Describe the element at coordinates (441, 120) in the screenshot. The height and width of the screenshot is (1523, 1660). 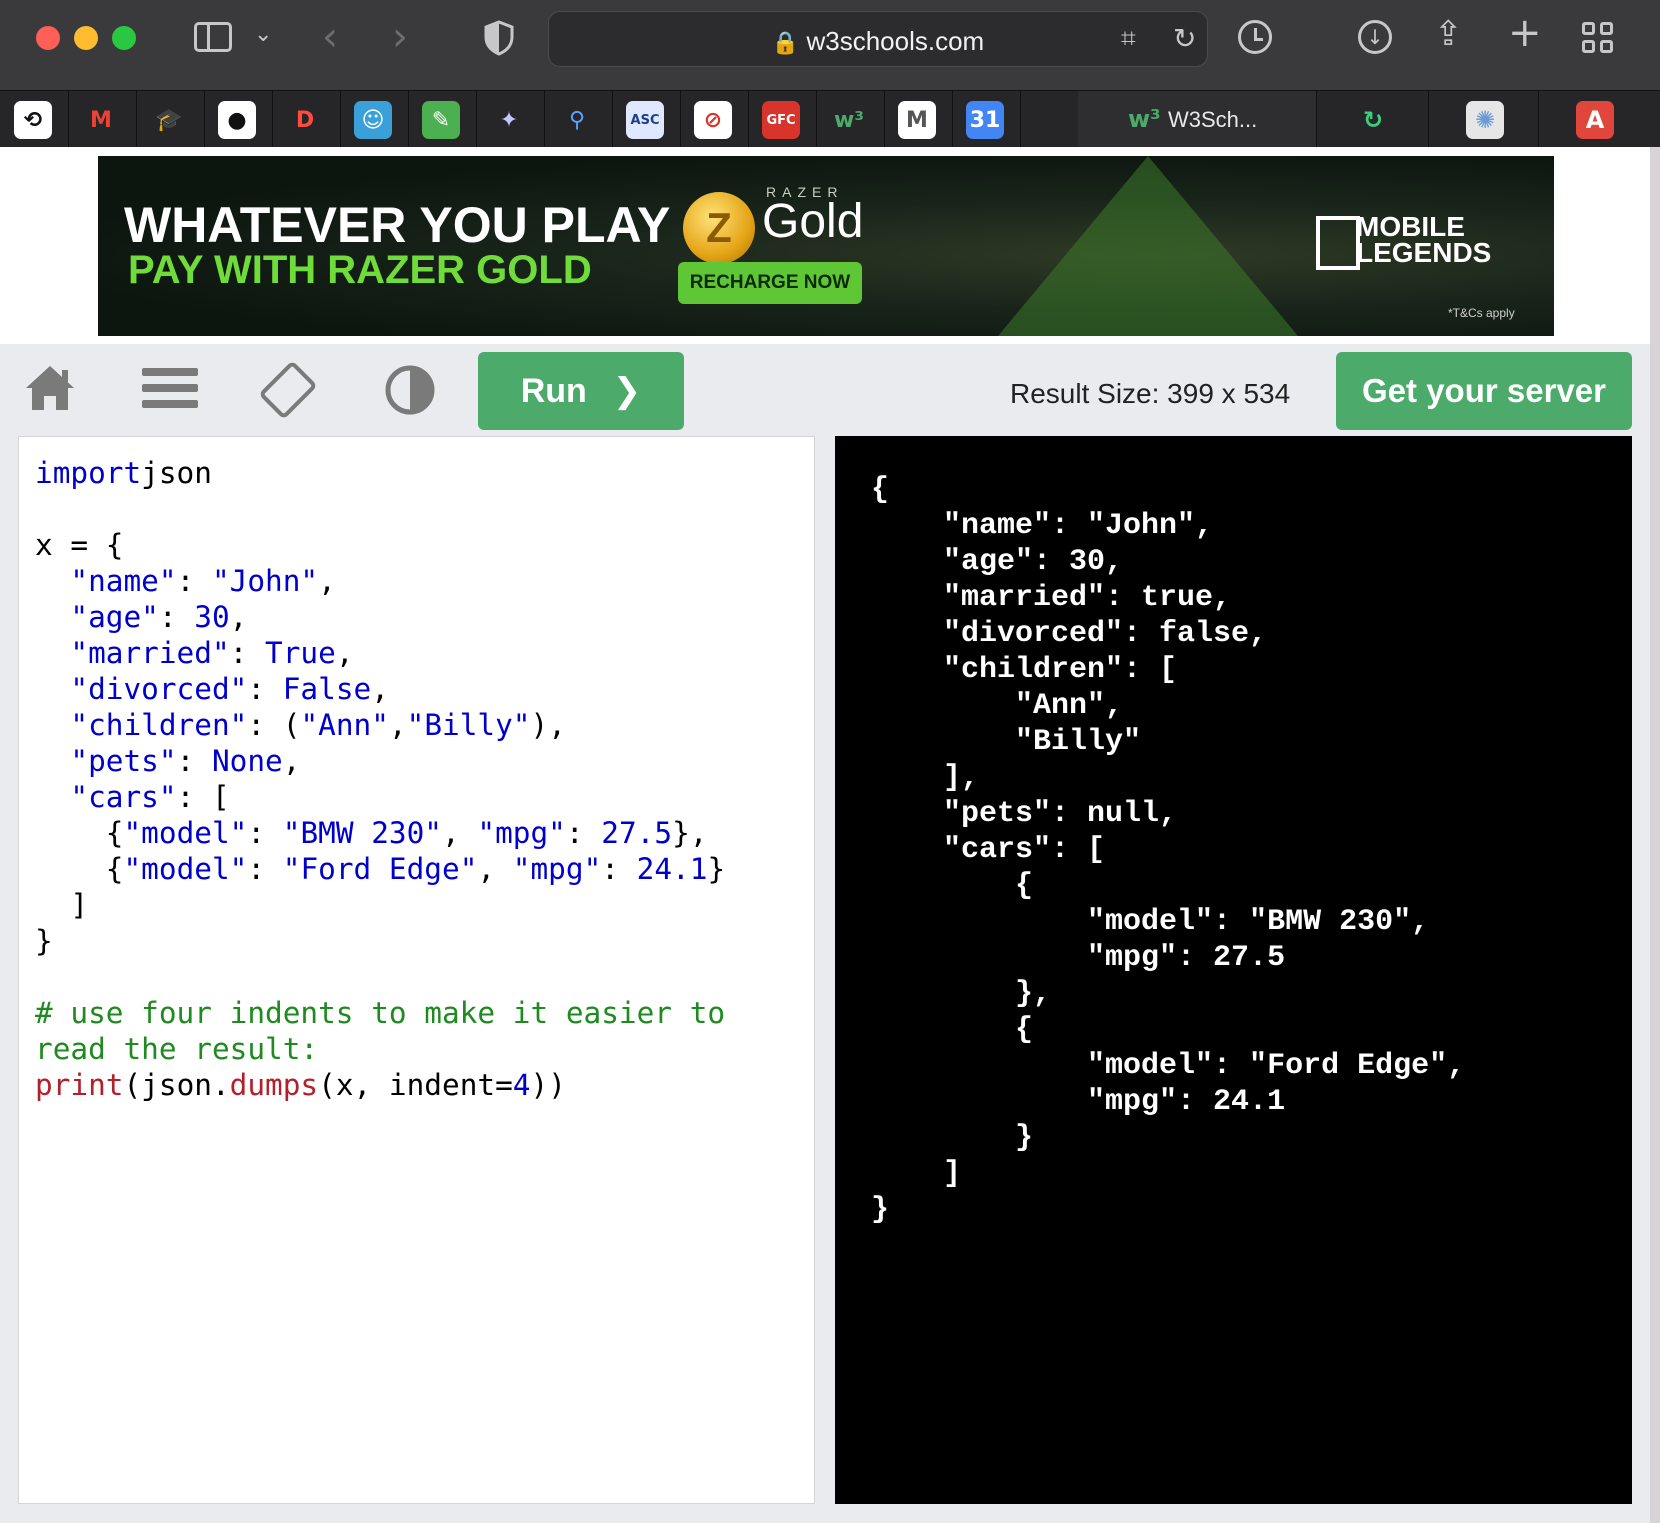
I see `leaf-icon: ✎` at that location.